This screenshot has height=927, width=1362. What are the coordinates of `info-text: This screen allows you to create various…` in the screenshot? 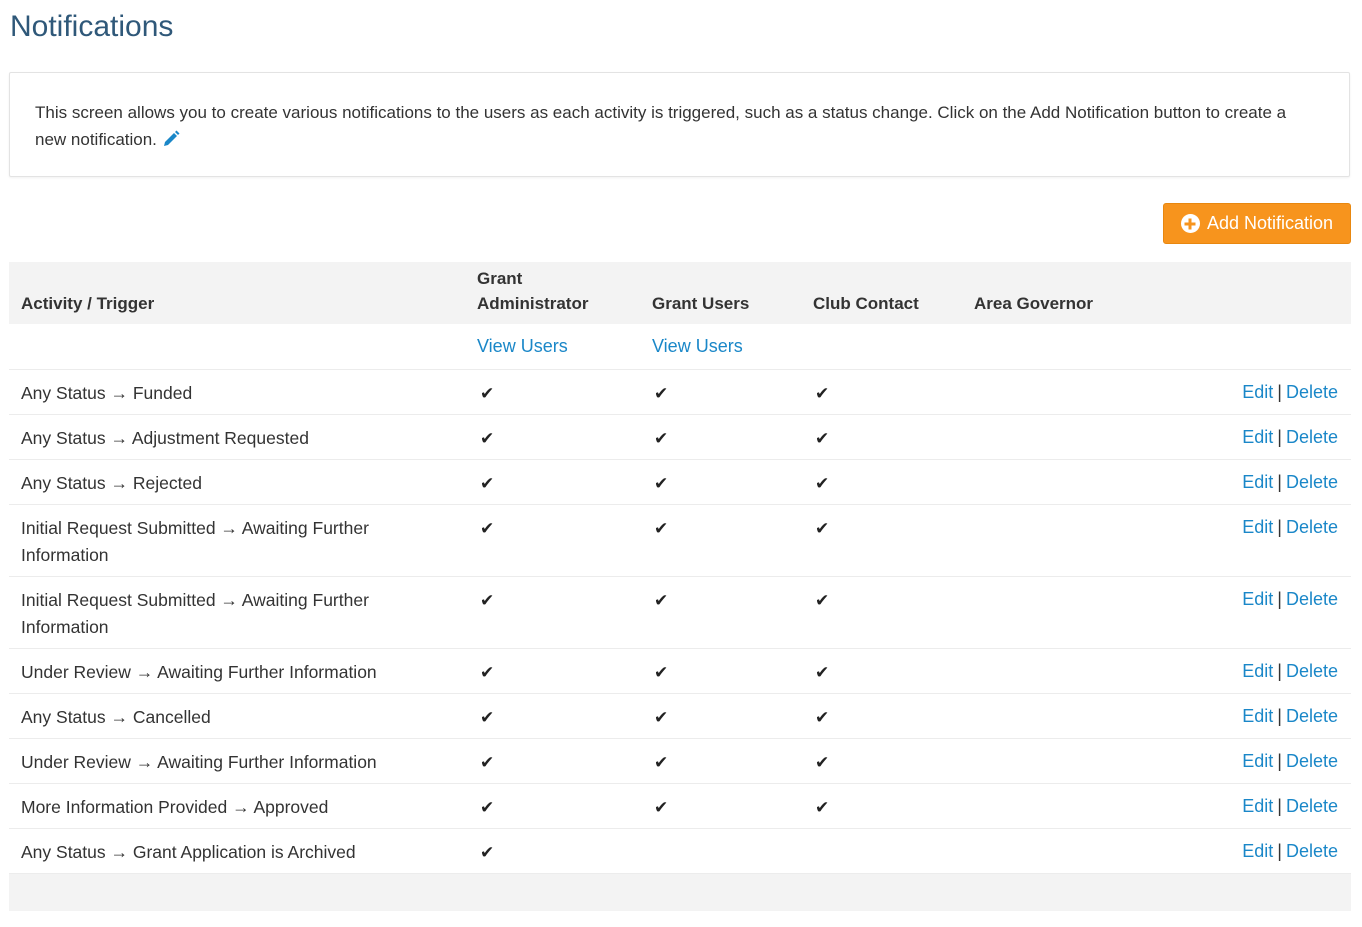 It's located at (661, 126).